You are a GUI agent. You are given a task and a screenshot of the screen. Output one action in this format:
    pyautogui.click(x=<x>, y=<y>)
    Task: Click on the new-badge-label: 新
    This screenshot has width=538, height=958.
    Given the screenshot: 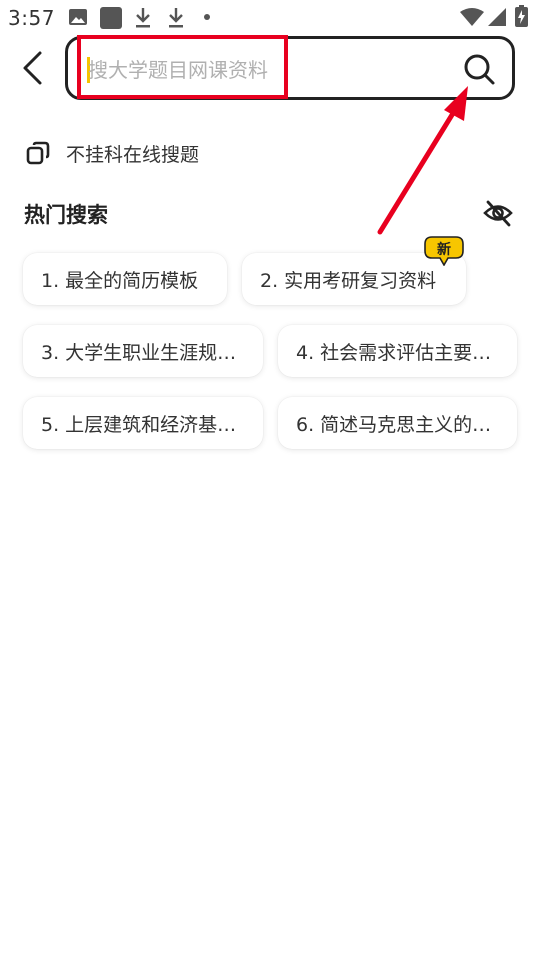 What is the action you would take?
    pyautogui.click(x=444, y=250)
    